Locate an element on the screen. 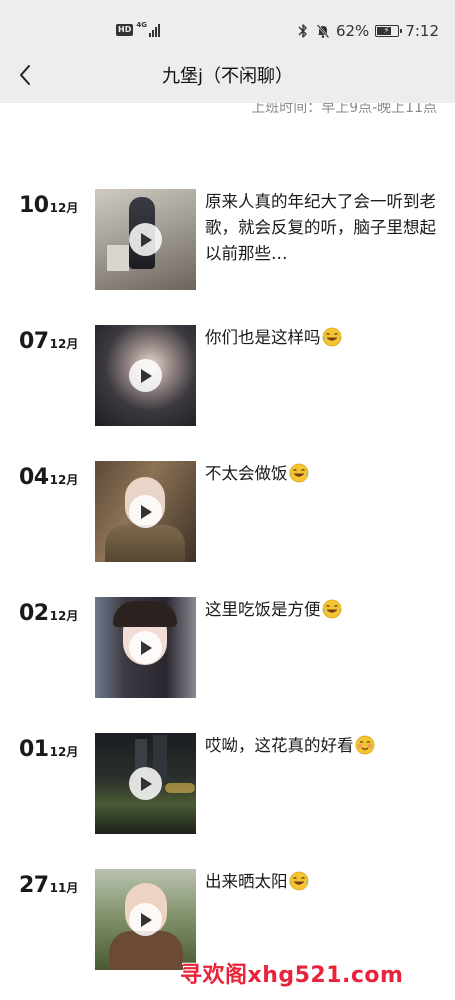 This screenshot has width=455, height=1000. post-caption: 哎呦，这花真的好看 is located at coordinates (324, 746).